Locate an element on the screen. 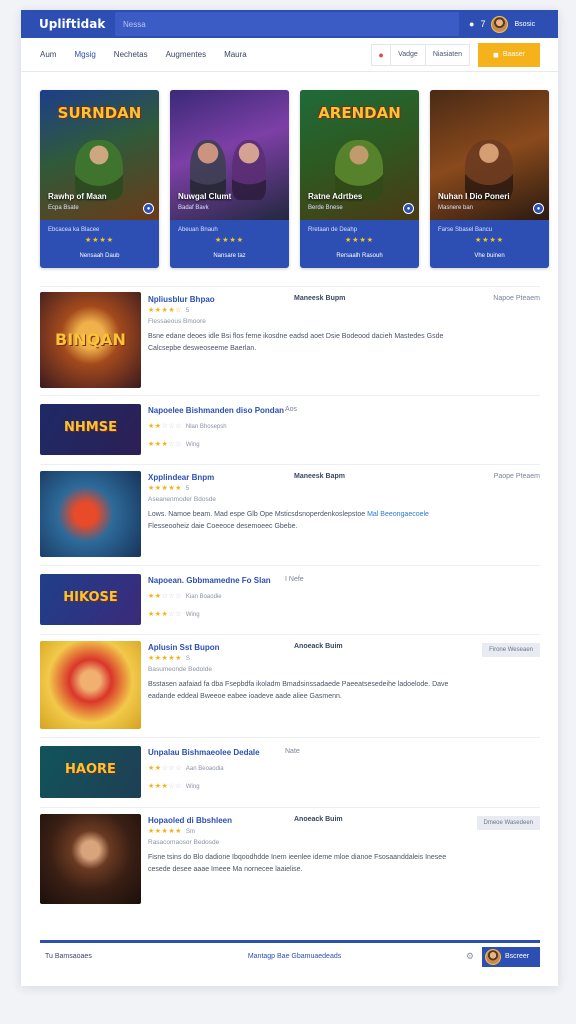  user-name: Bsosic is located at coordinates (524, 24).